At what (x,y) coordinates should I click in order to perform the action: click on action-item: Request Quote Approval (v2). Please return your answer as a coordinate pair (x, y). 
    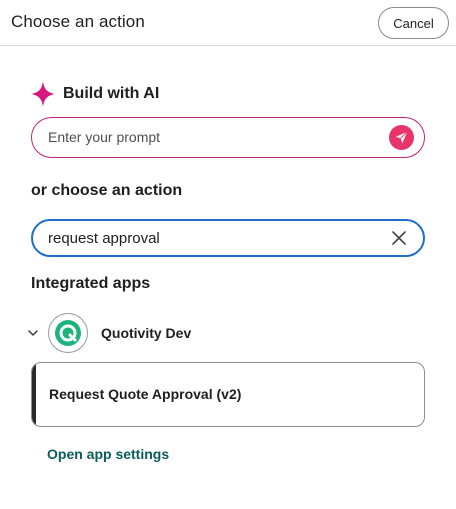
    Looking at the image, I should click on (228, 394).